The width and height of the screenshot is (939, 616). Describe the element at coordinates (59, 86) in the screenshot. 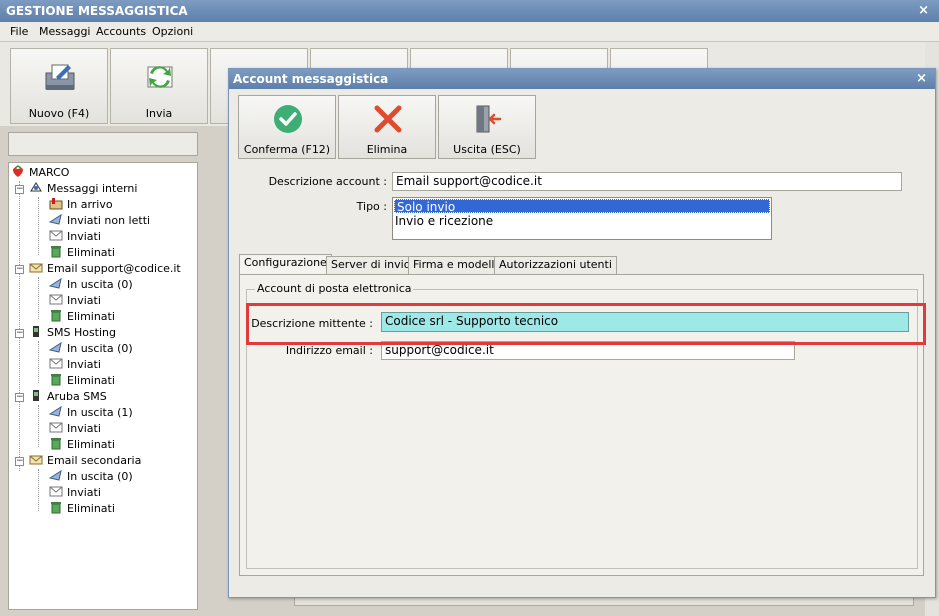

I see `new-message-button: Nuovo (F4)` at that location.